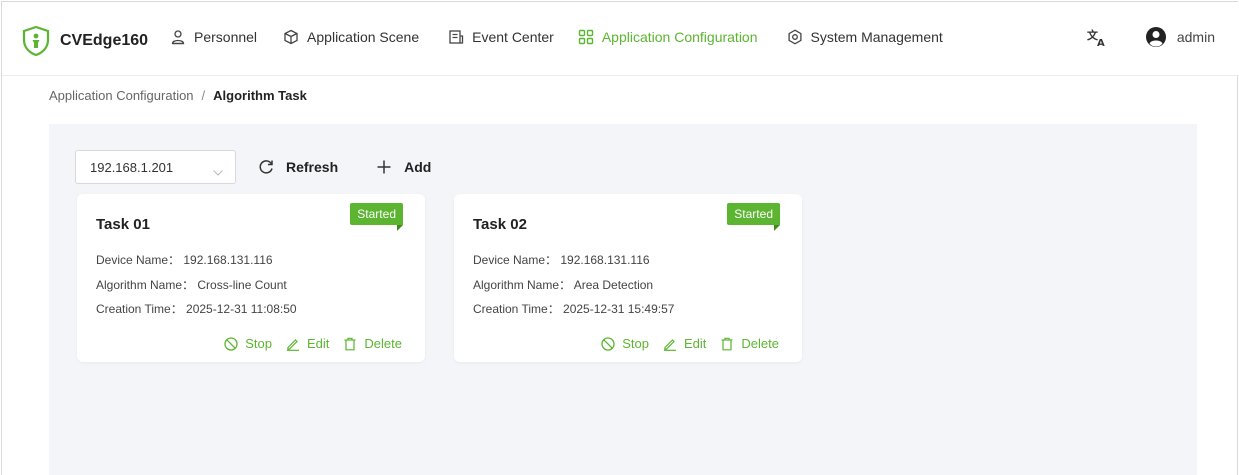 The height and width of the screenshot is (475, 1239). What do you see at coordinates (513, 37) in the screenshot?
I see `nav-label: Event Center` at bounding box center [513, 37].